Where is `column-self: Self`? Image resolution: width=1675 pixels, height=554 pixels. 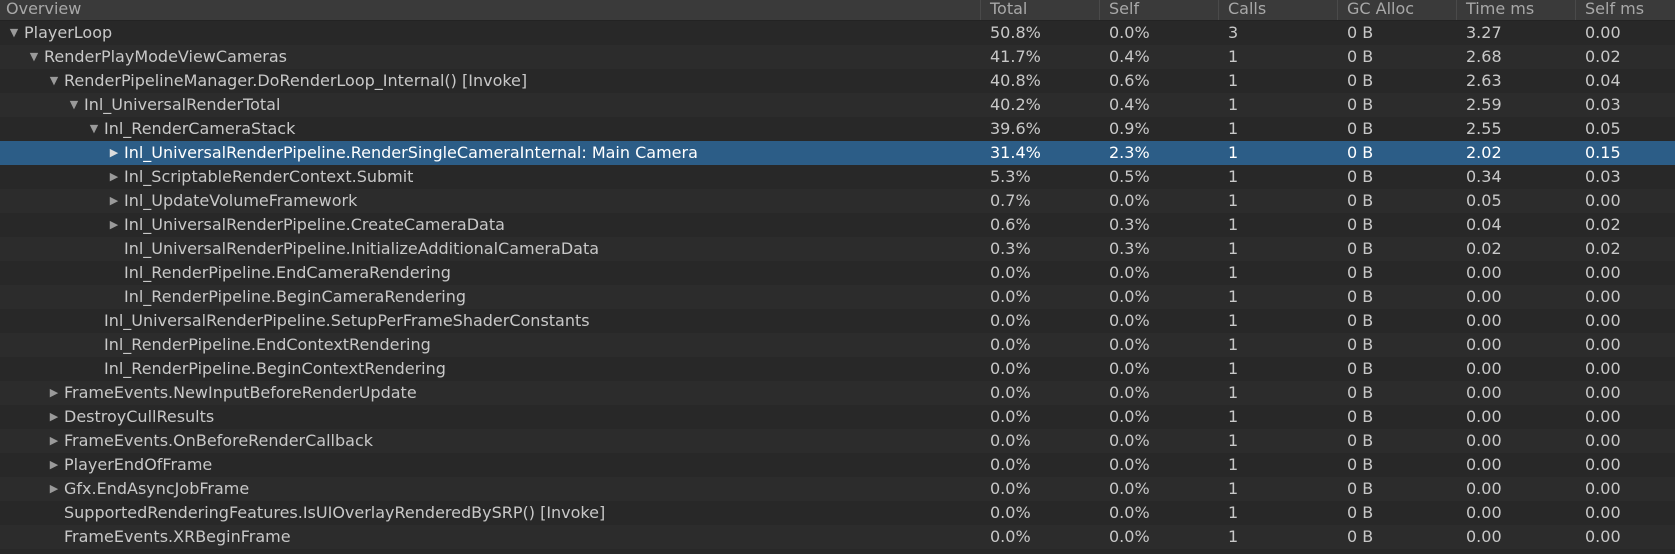
column-self: Self is located at coordinates (1158, 10).